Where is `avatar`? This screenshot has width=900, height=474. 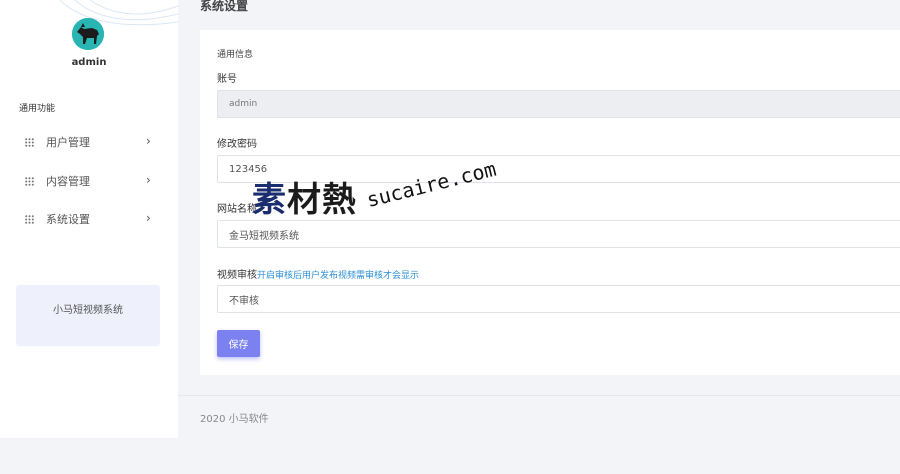
avatar is located at coordinates (88, 34).